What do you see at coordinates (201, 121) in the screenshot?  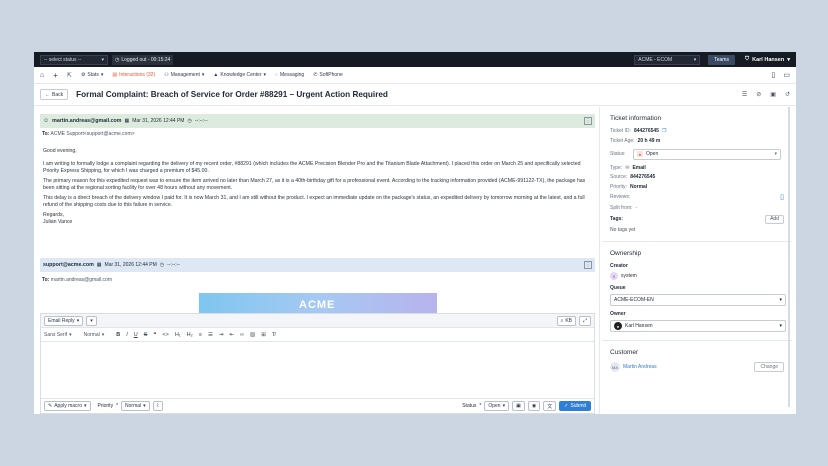 I see `message-time: --:--:--` at bounding box center [201, 121].